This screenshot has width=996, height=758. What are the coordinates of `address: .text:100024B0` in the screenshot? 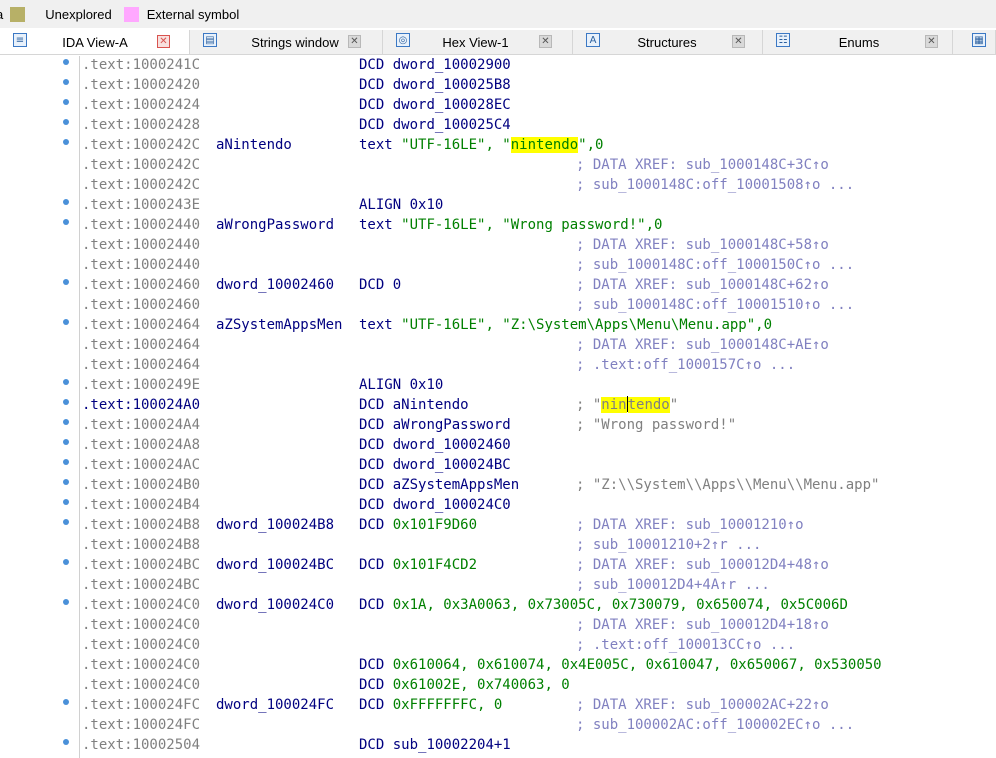 It's located at (141, 485).